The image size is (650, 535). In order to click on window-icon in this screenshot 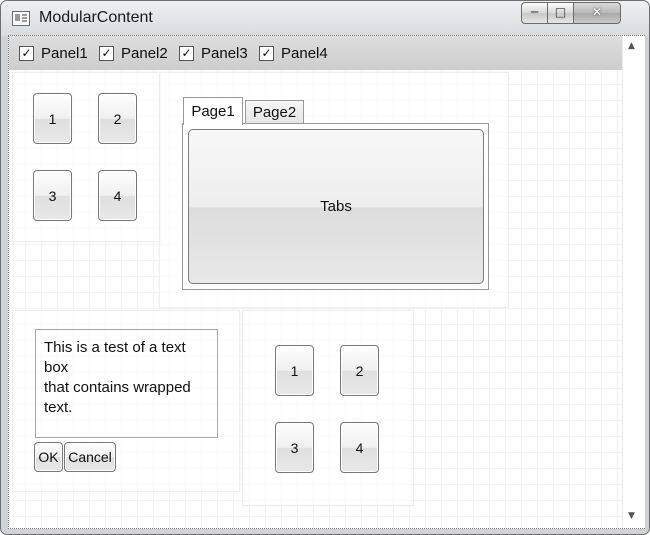, I will do `click(21, 18)`.